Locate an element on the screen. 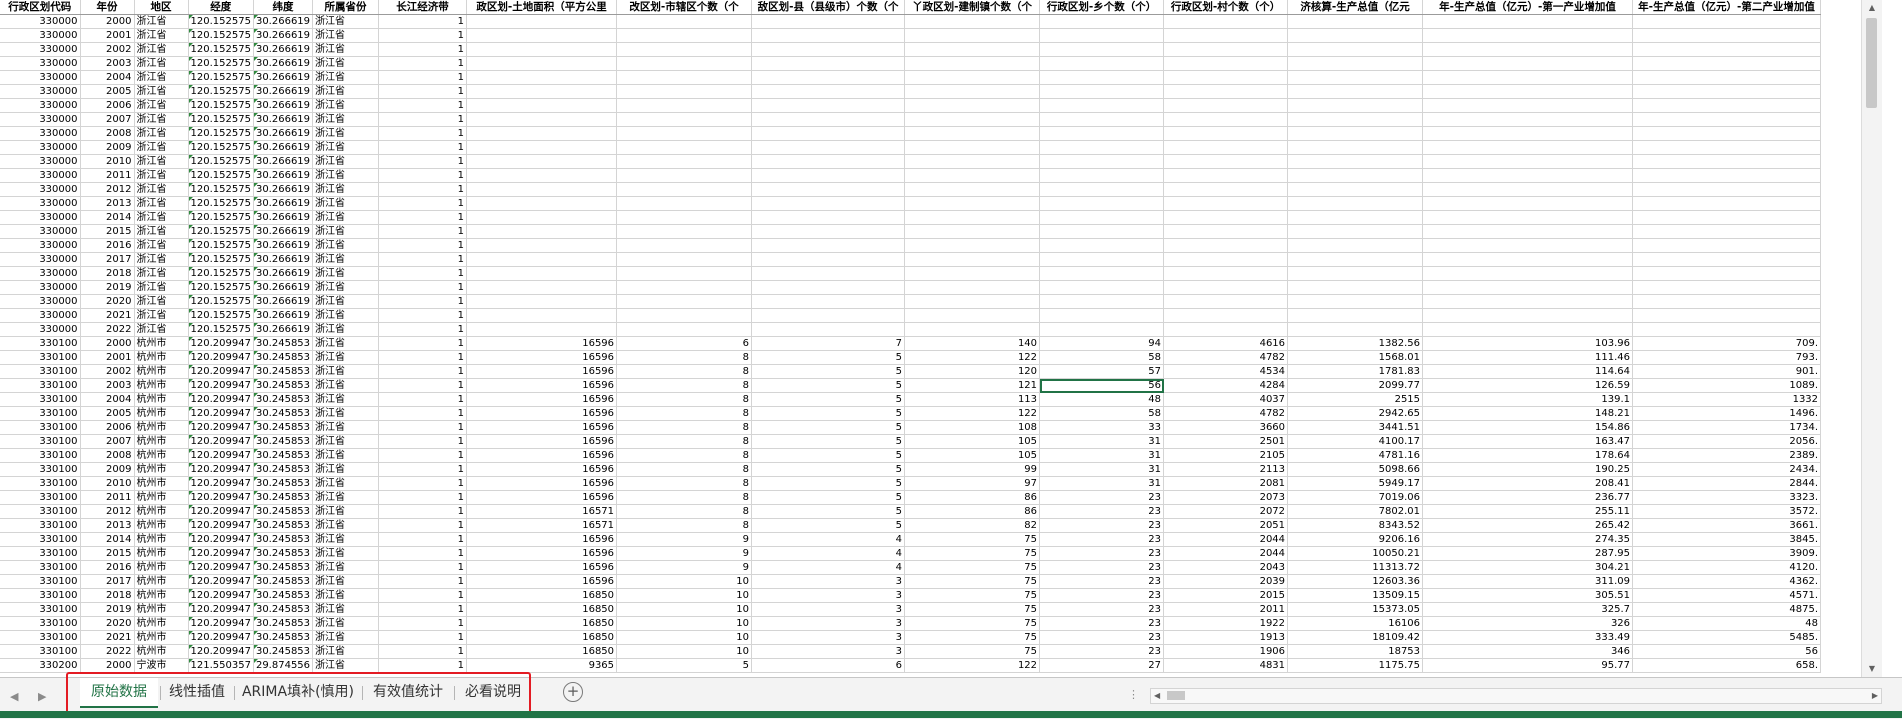  table-cell: 18753 is located at coordinates (1355, 651).